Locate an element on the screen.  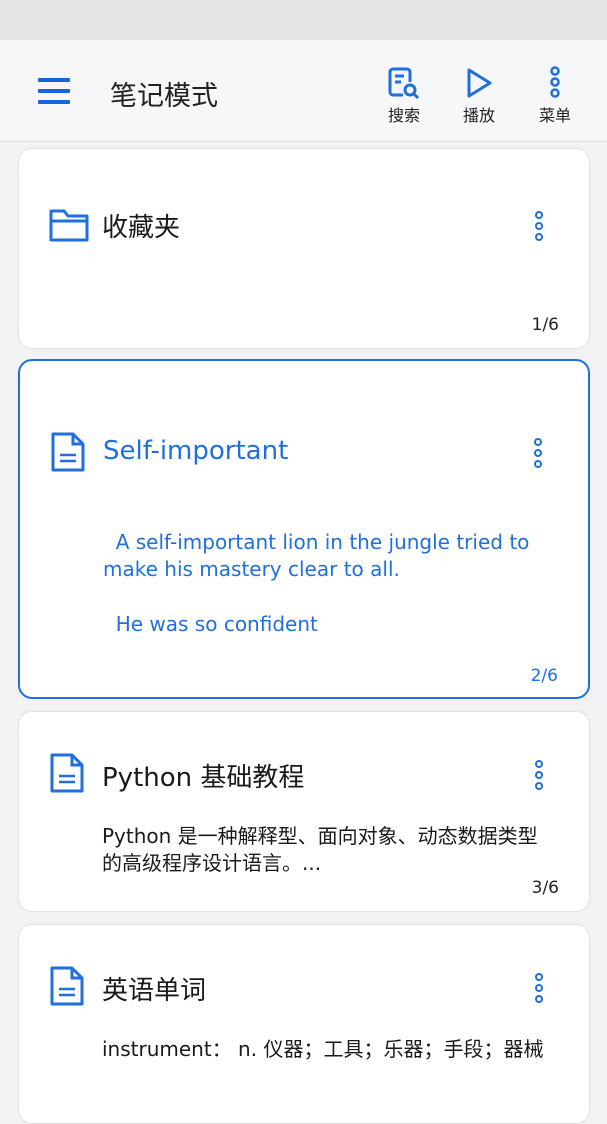
search-label: 搜索 is located at coordinates (403, 115).